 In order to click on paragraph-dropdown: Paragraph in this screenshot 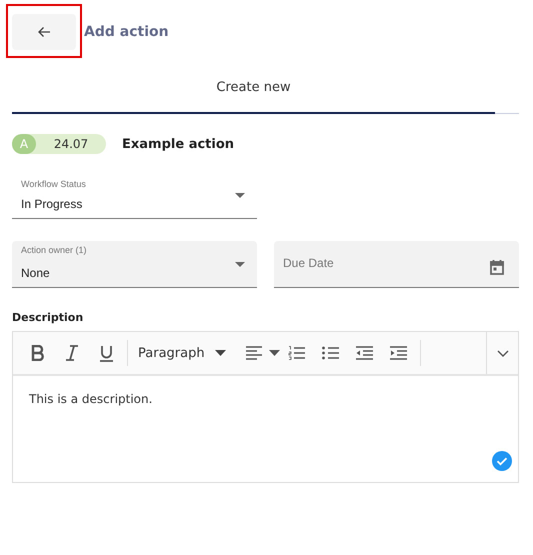, I will do `click(184, 353)`.